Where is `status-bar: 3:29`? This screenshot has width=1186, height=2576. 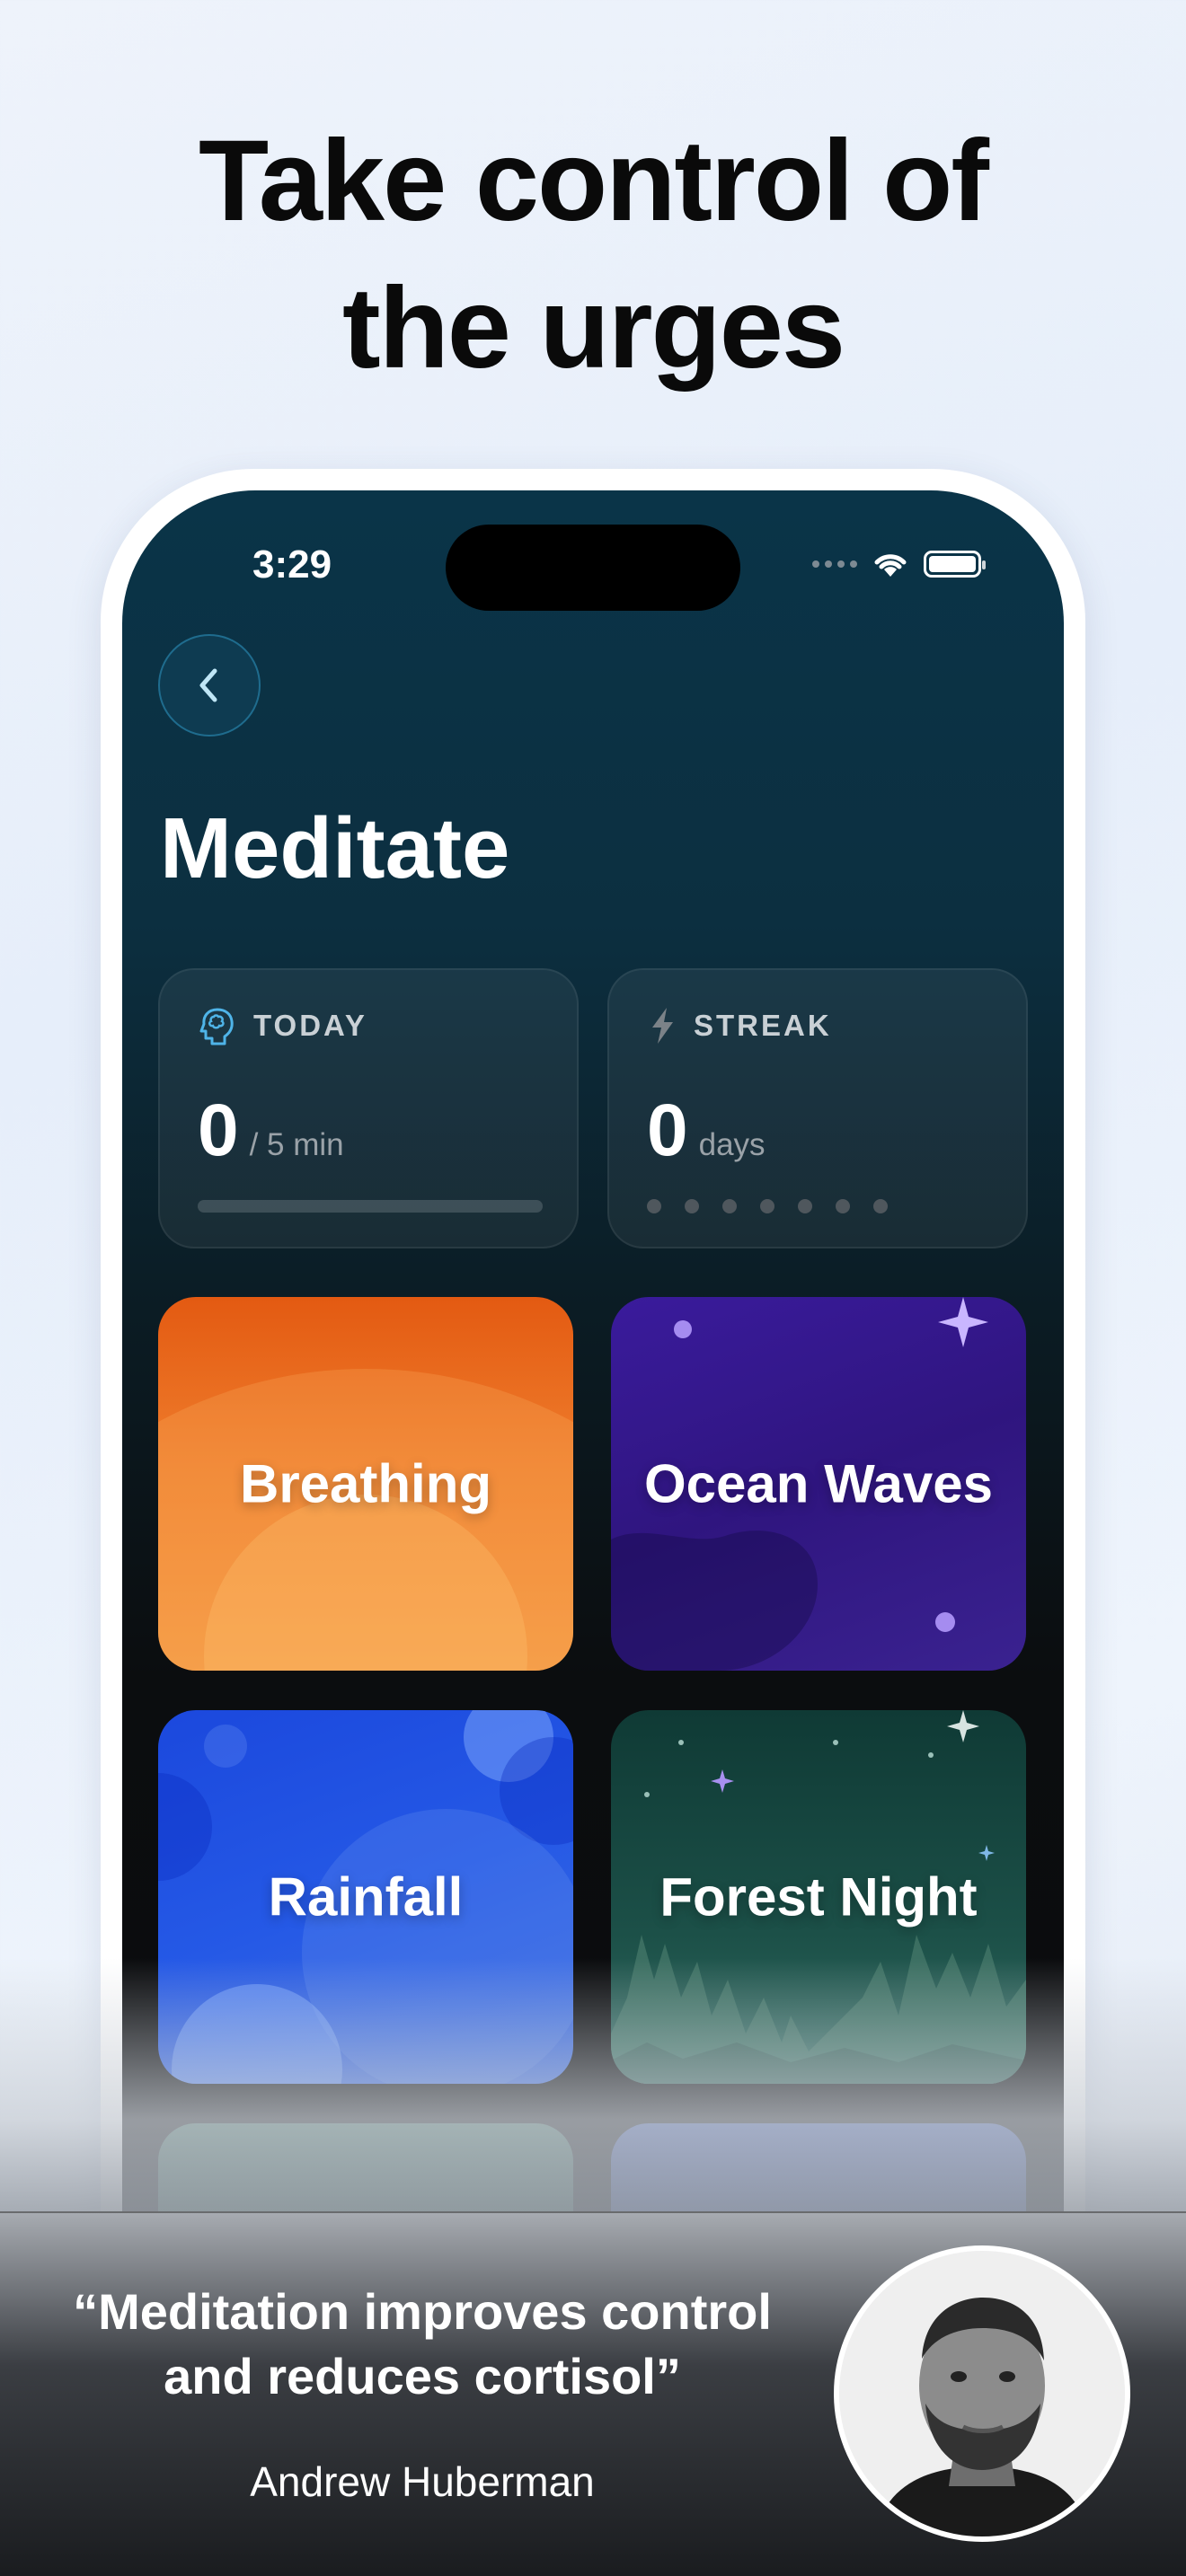 status-bar: 3:29 is located at coordinates (593, 566).